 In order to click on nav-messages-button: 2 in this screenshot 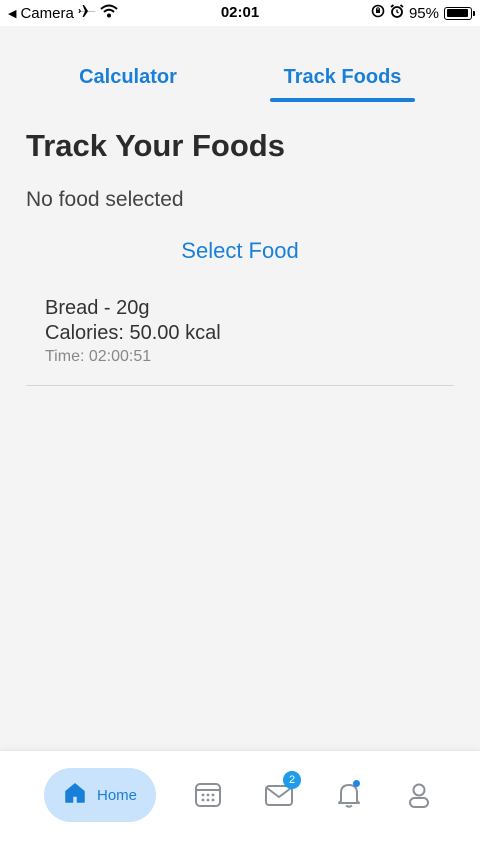, I will do `click(282, 791)`.